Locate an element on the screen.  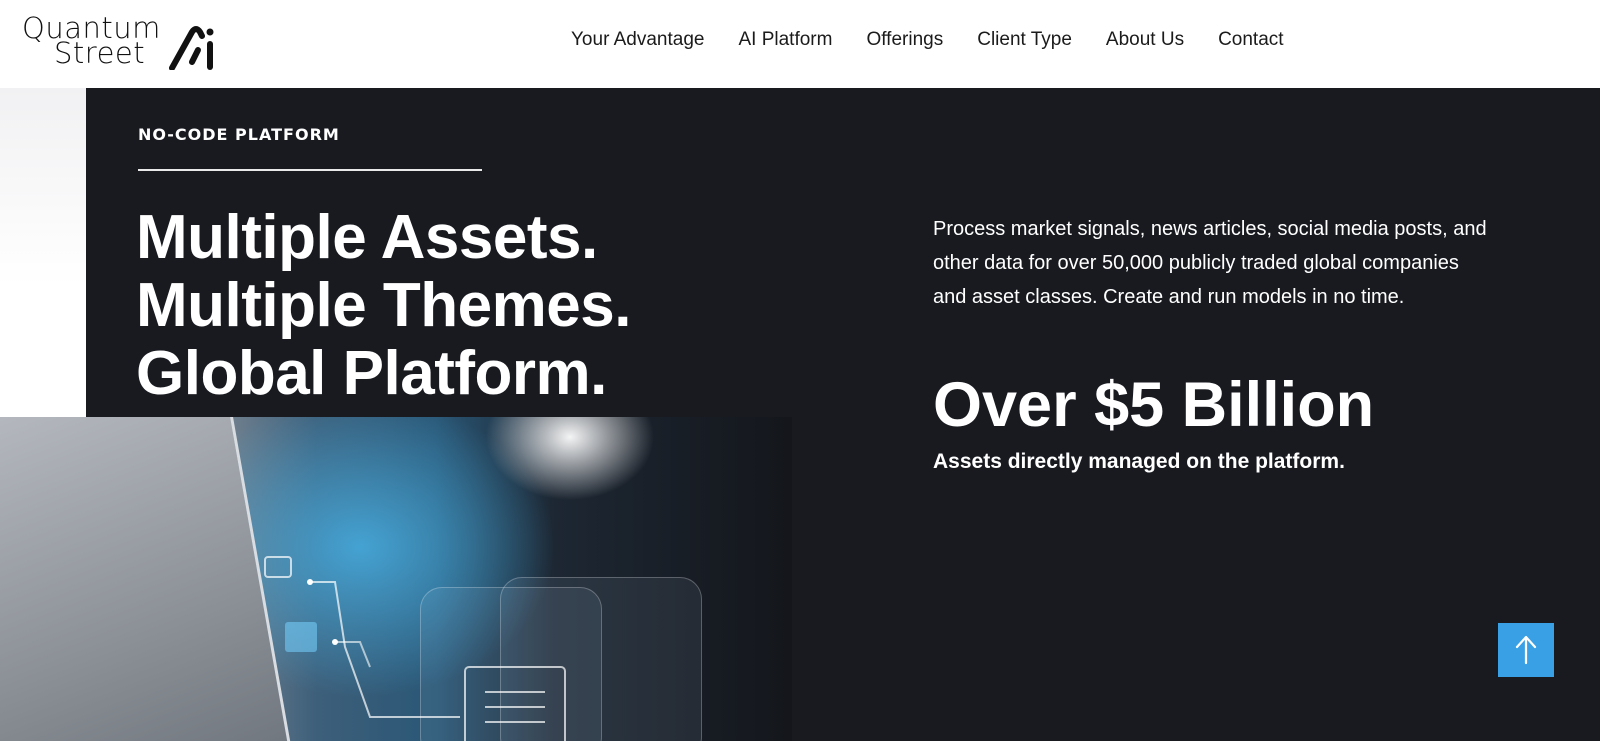
stat-value: Over $5 Billion is located at coordinates (1154, 405).